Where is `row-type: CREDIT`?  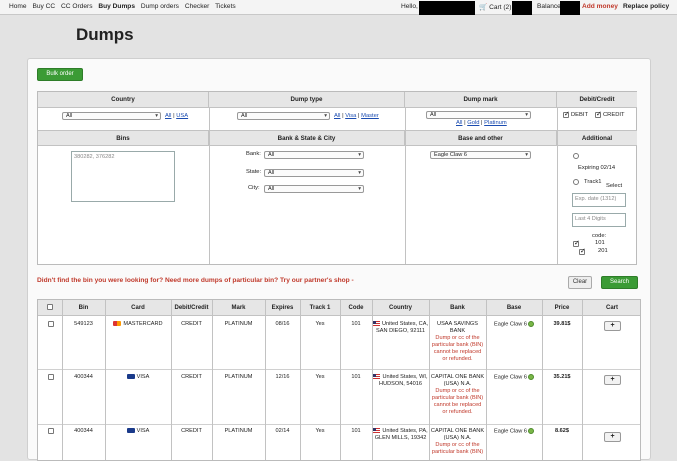
row-type: CREDIT is located at coordinates (191, 324).